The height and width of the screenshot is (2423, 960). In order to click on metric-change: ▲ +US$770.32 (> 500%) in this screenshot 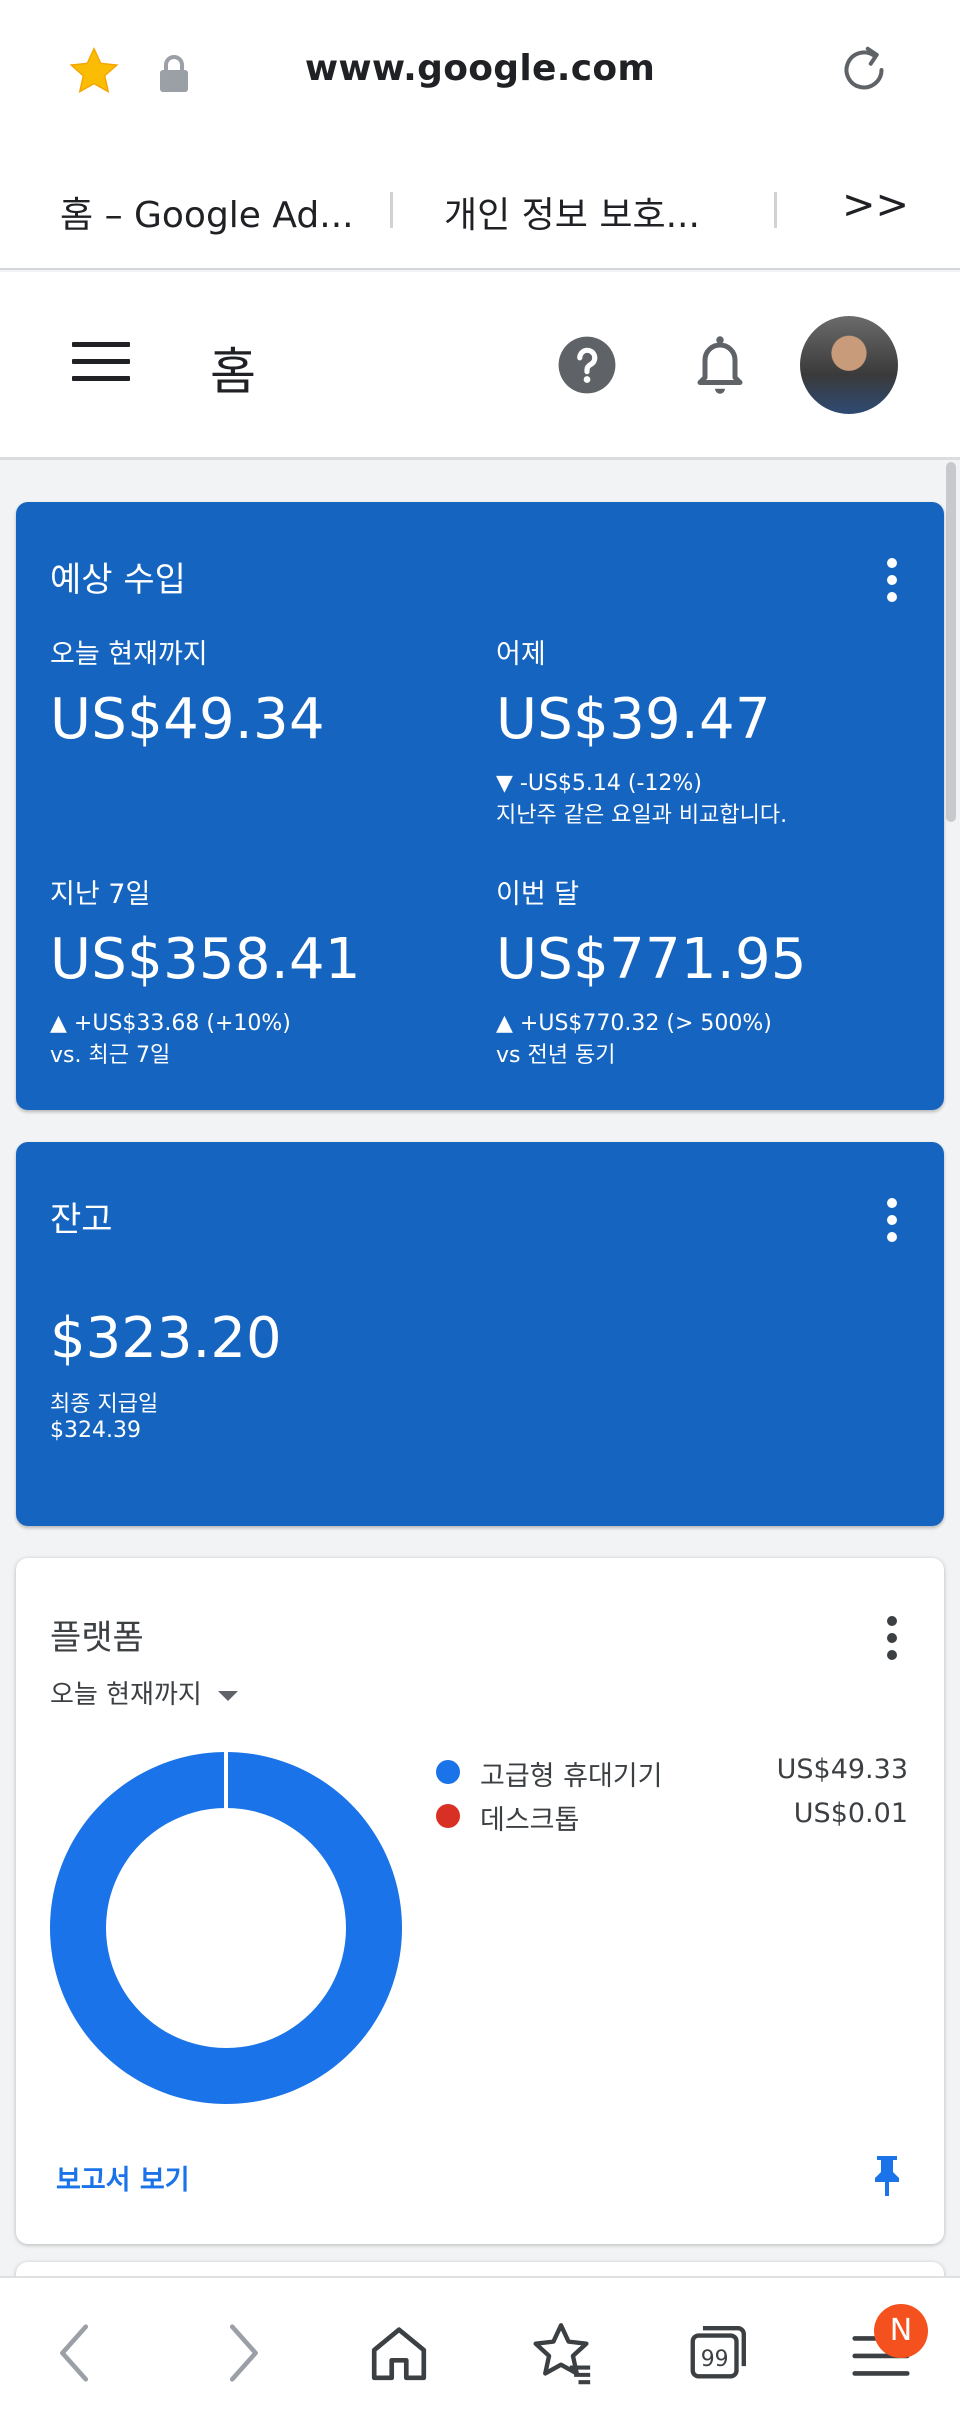, I will do `click(634, 1023)`.